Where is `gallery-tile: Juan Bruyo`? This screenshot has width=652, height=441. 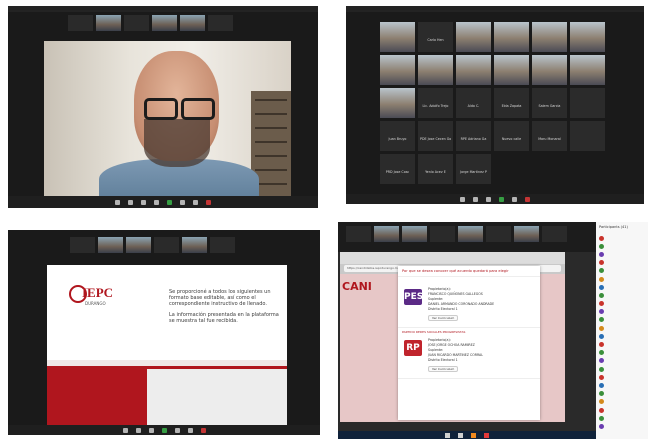
gallery-tile: Juan Bruyo is located at coordinates (397, 136).